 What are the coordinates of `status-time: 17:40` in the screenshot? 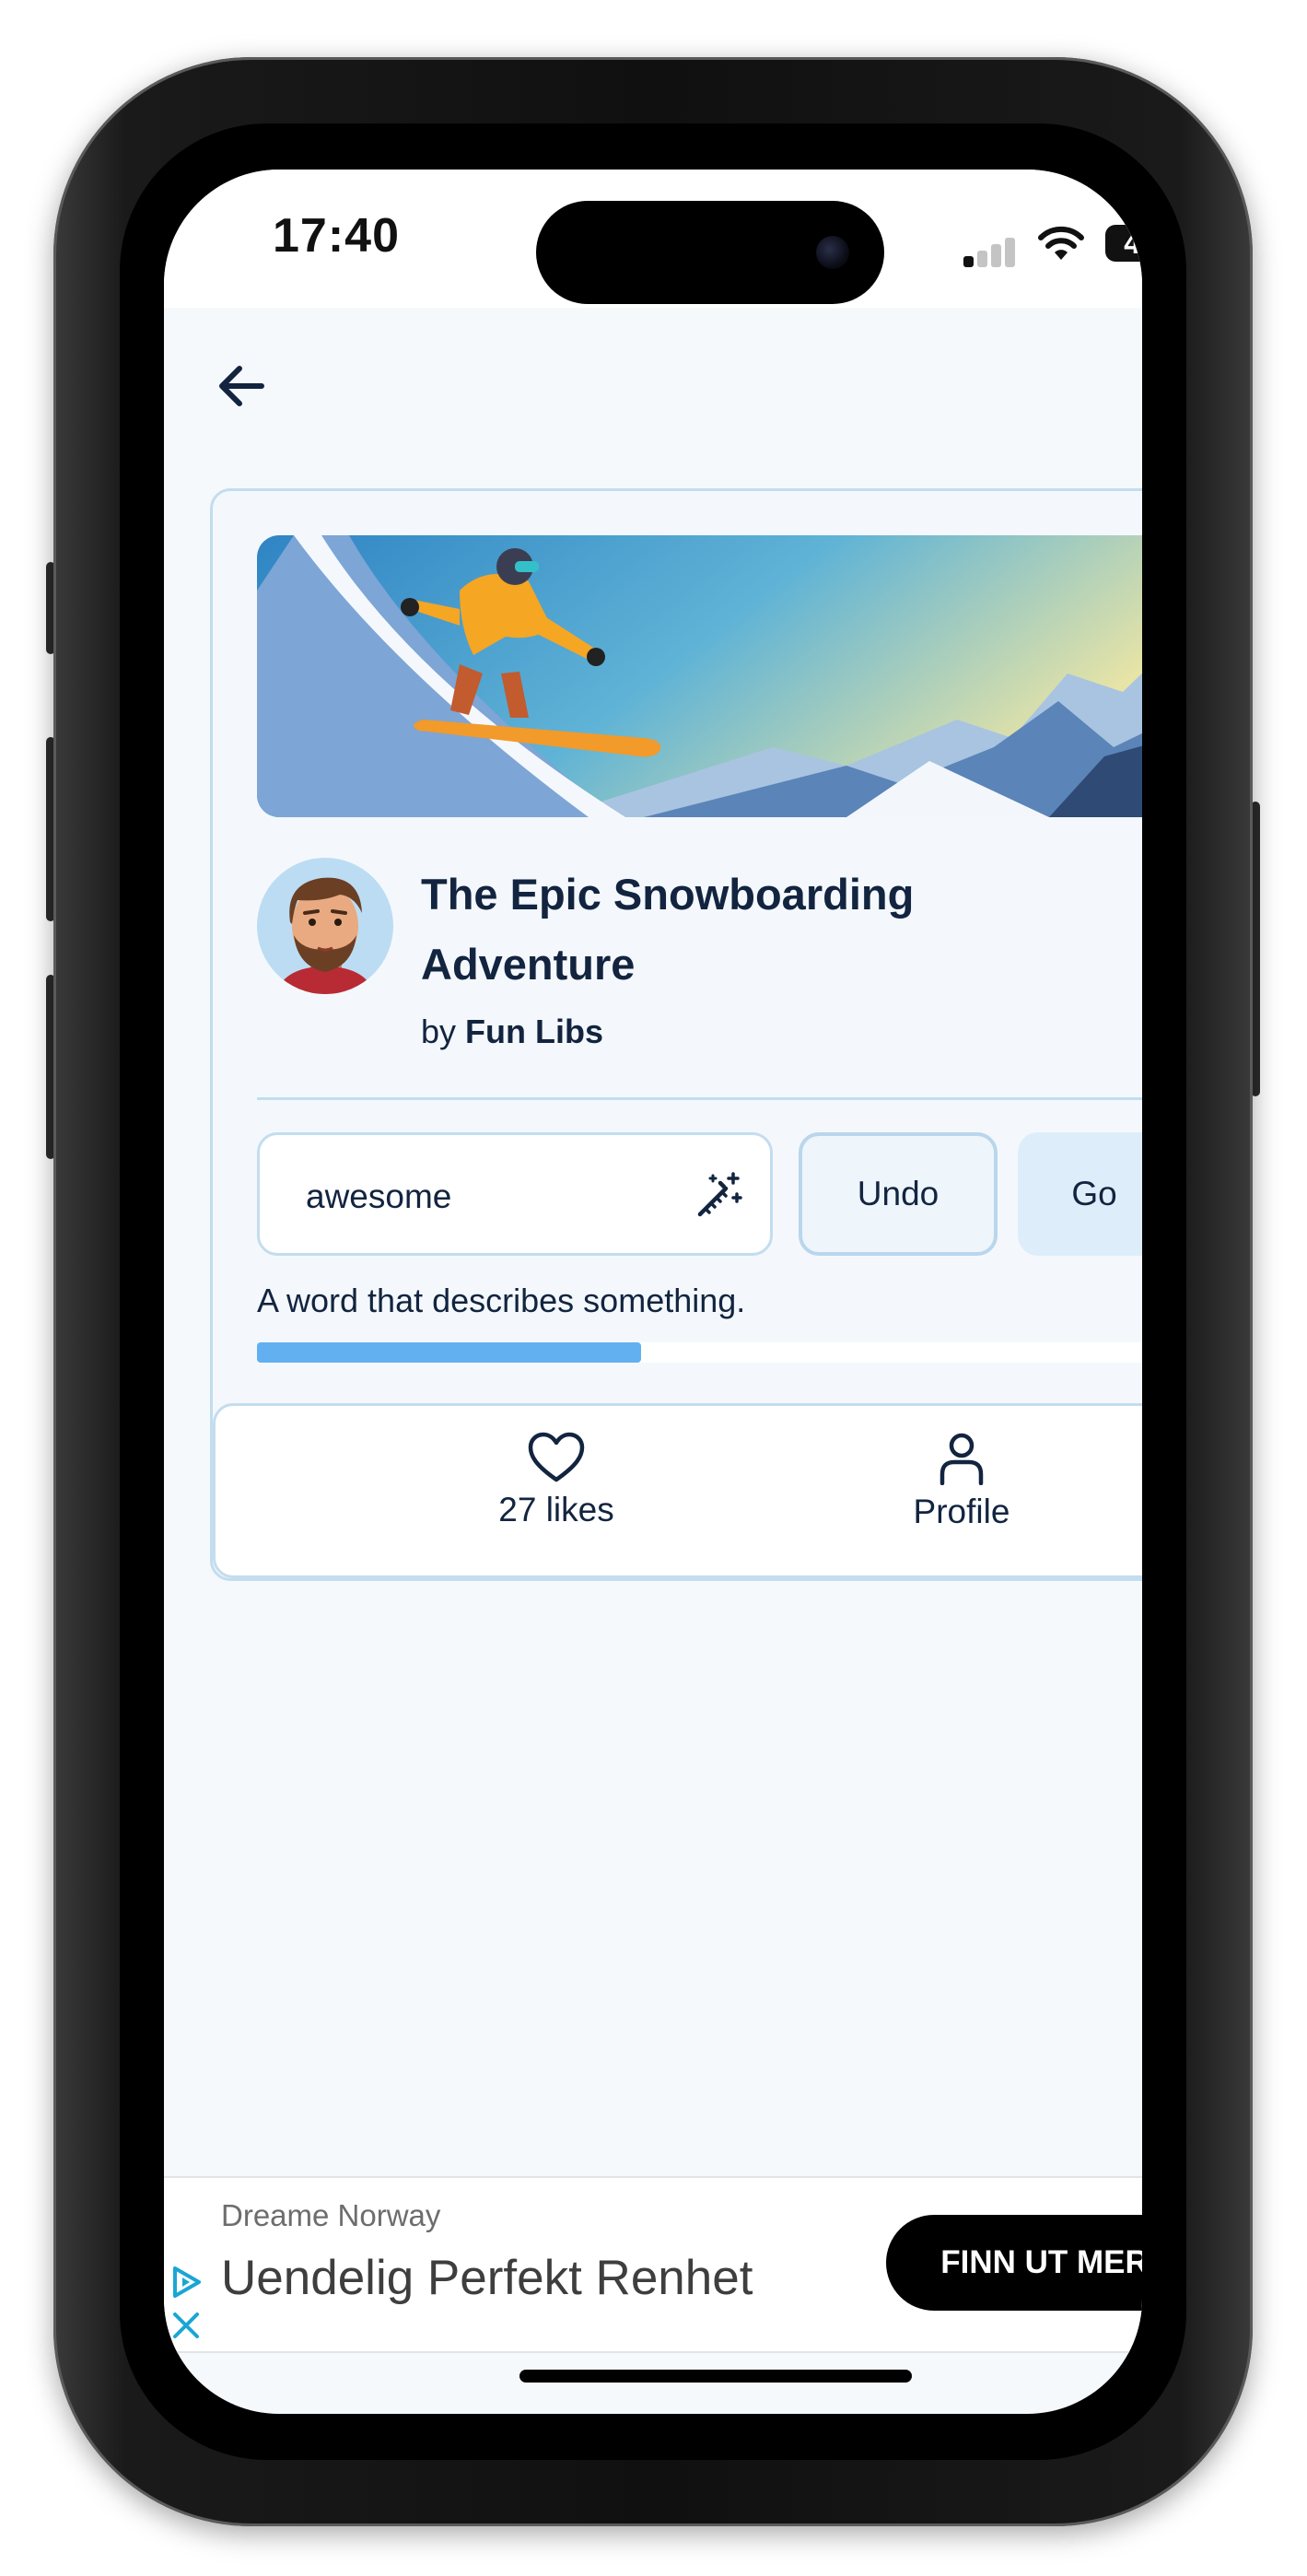 It's located at (337, 236).